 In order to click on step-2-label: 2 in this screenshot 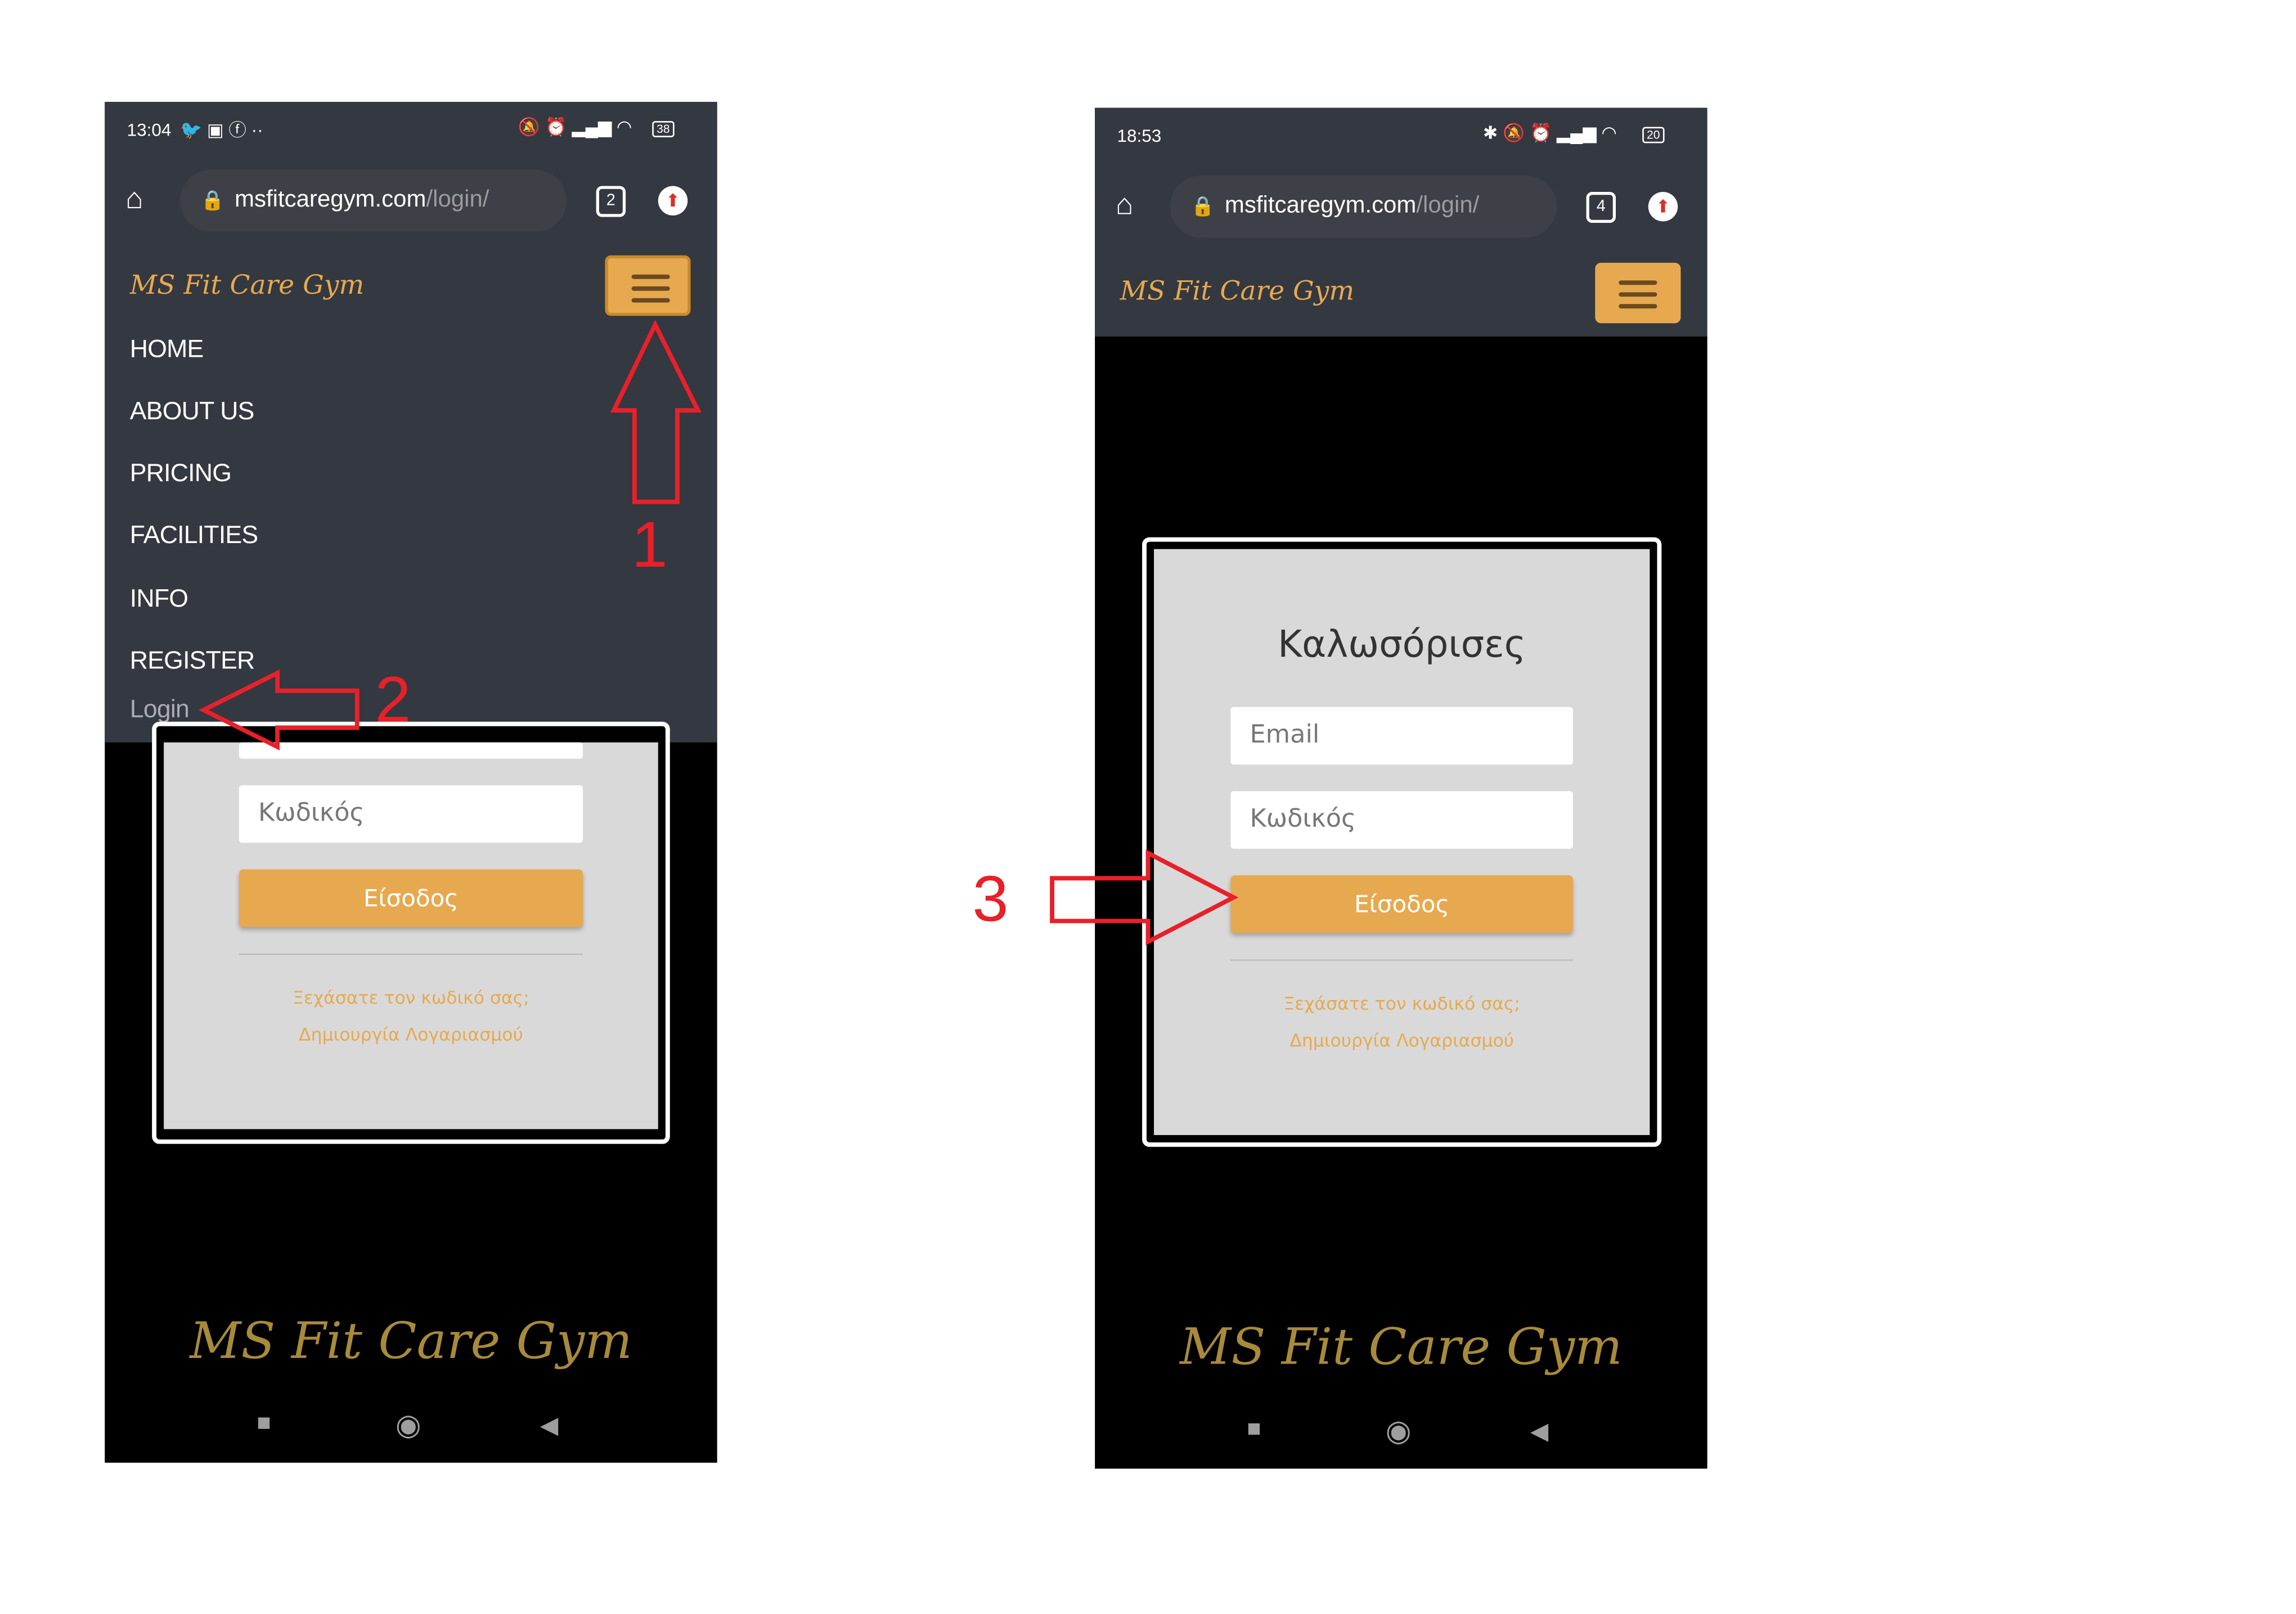, I will do `click(393, 700)`.